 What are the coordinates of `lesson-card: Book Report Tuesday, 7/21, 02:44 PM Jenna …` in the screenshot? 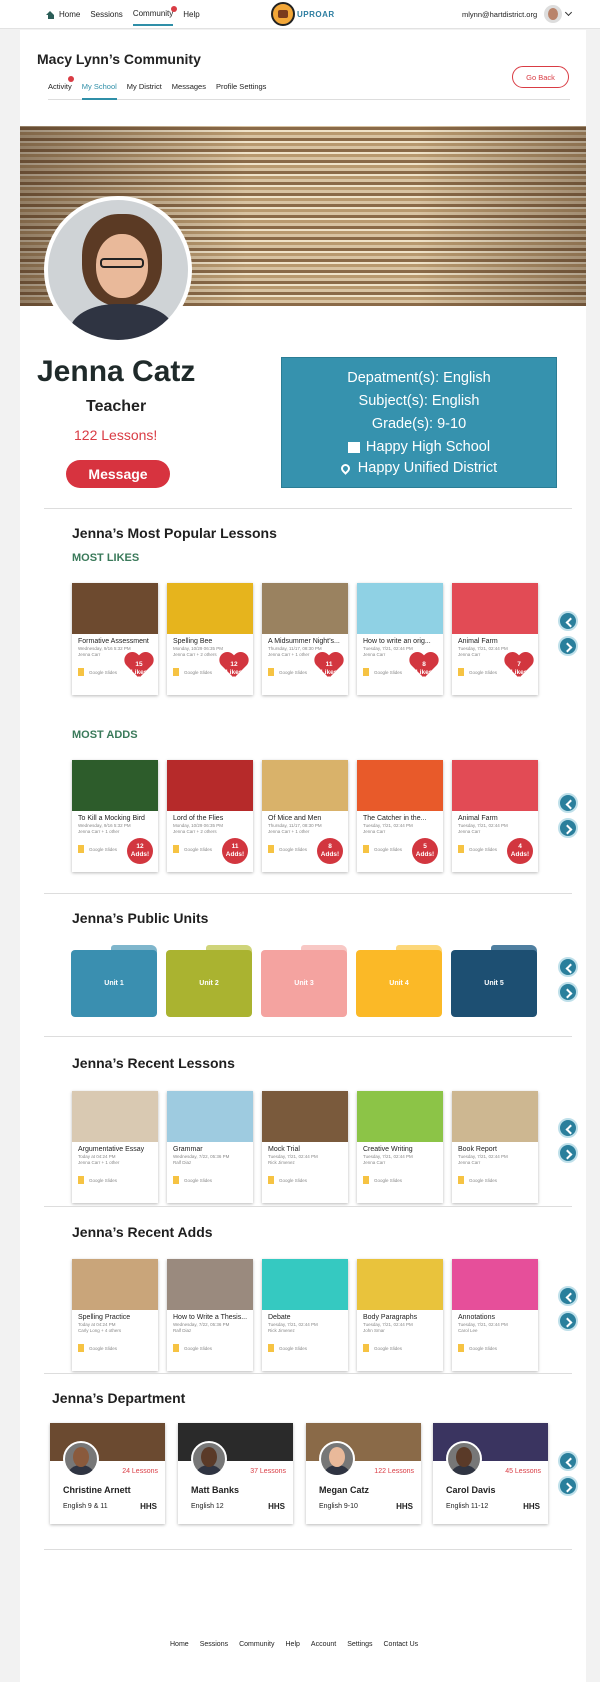 It's located at (495, 1147).